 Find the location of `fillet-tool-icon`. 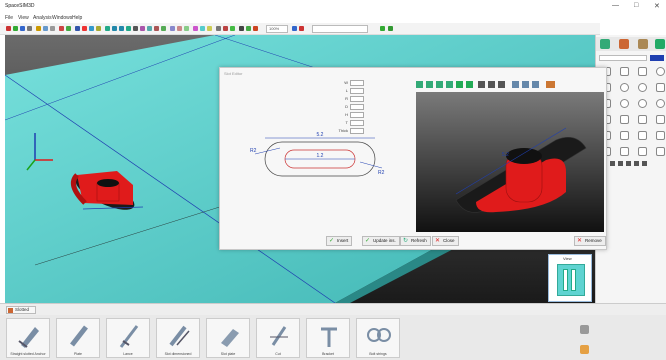

fillet-tool-icon is located at coordinates (642, 151).